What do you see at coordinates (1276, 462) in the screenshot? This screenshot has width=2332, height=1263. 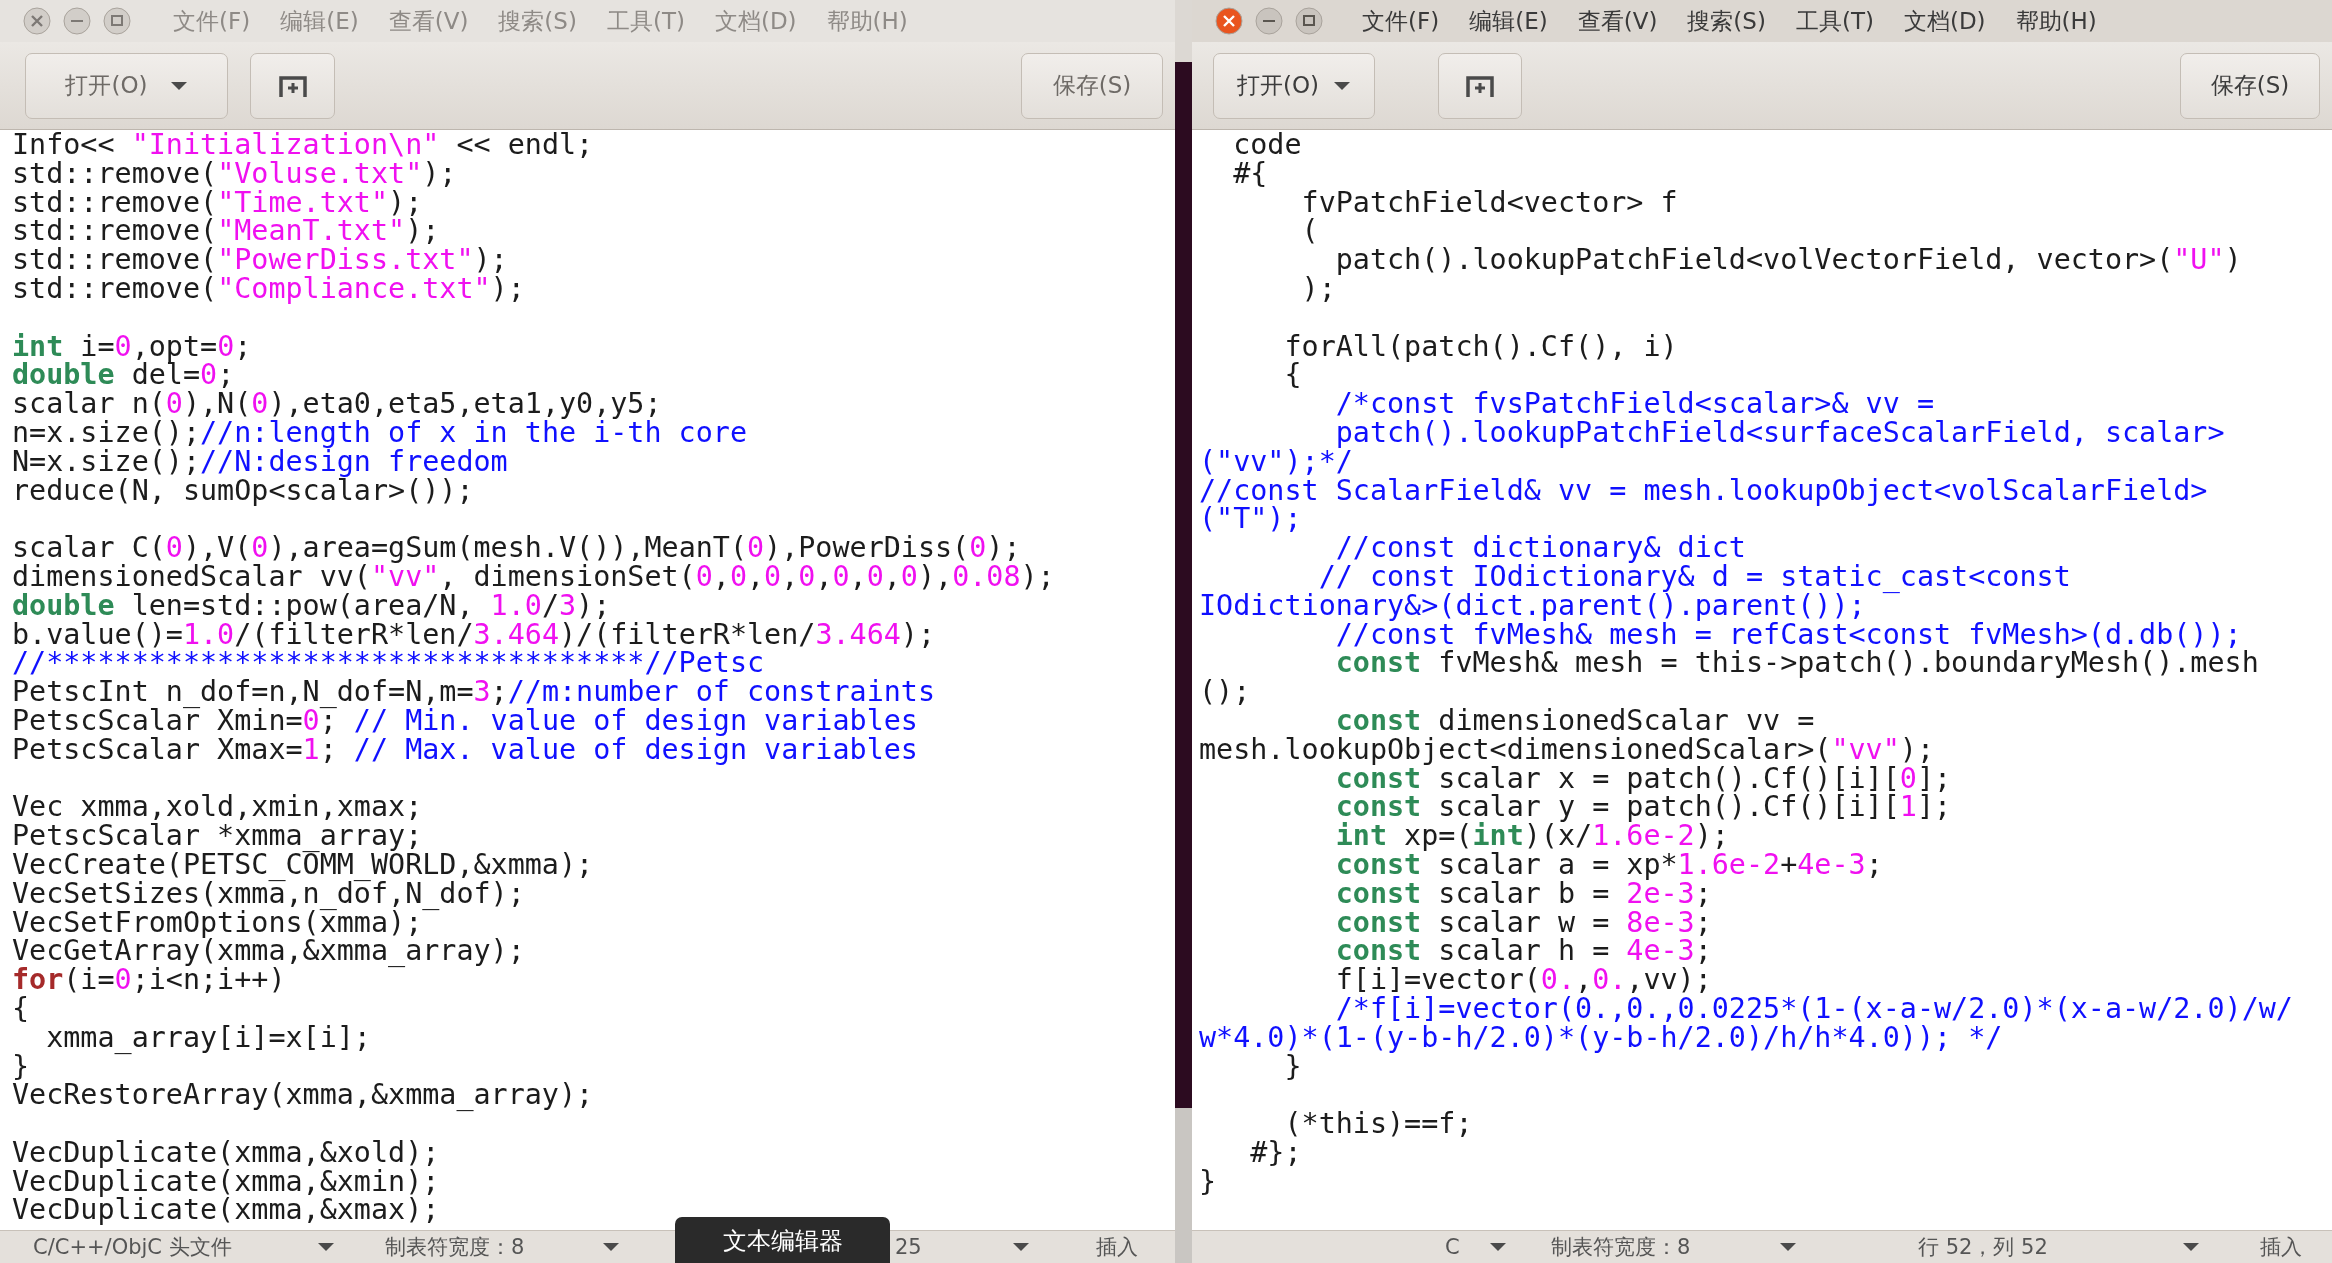 I see `code-line: ("vv");*/` at bounding box center [1276, 462].